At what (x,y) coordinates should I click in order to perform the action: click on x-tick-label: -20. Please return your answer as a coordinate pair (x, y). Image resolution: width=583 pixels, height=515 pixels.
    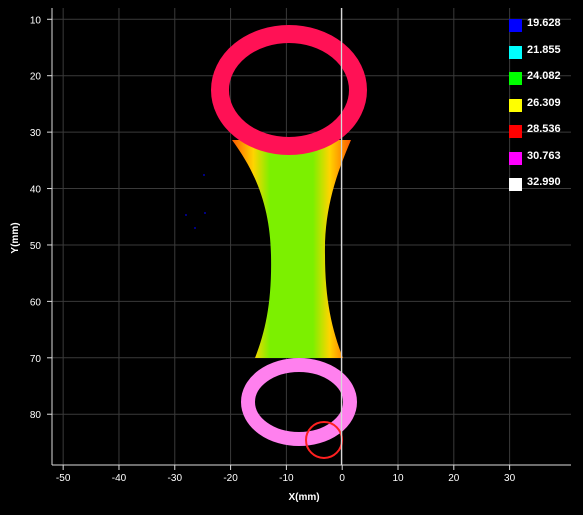
    Looking at the image, I should click on (230, 478).